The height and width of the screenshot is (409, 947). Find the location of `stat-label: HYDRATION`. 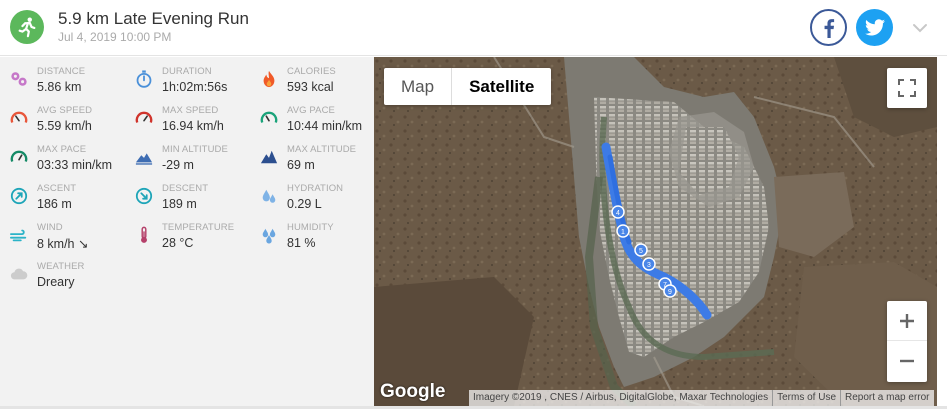

stat-label: HYDRATION is located at coordinates (315, 188).